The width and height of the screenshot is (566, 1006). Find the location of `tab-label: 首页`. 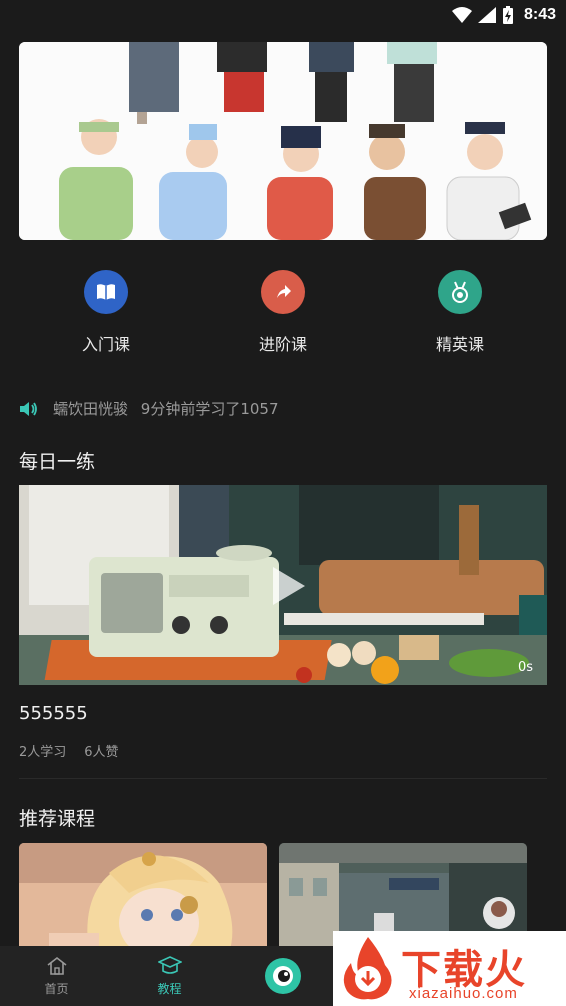

tab-label: 首页 is located at coordinates (56, 988).